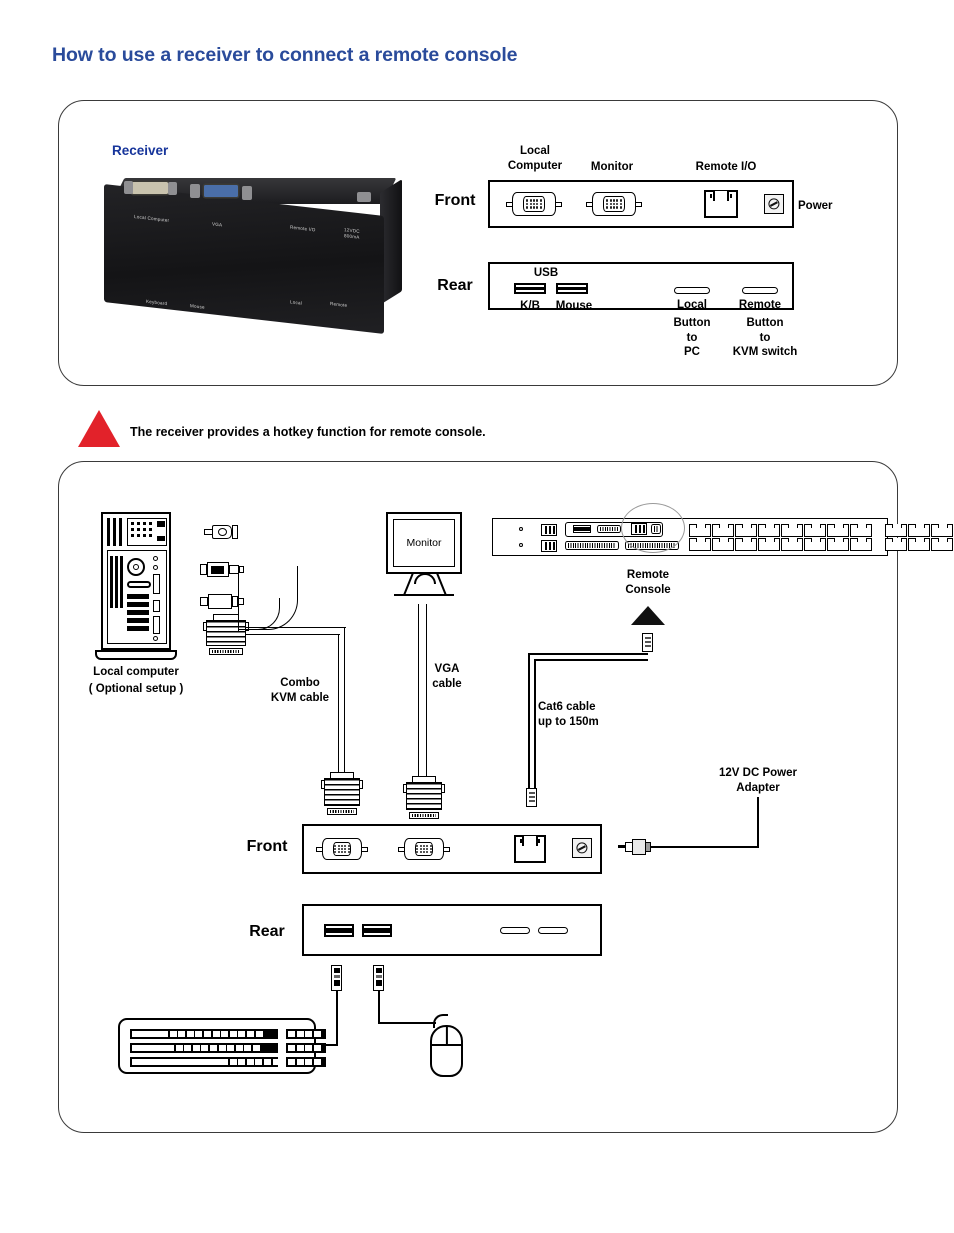 The width and height of the screenshot is (954, 1233). I want to click on front-port-label-monitor: Monitor, so click(612, 167).